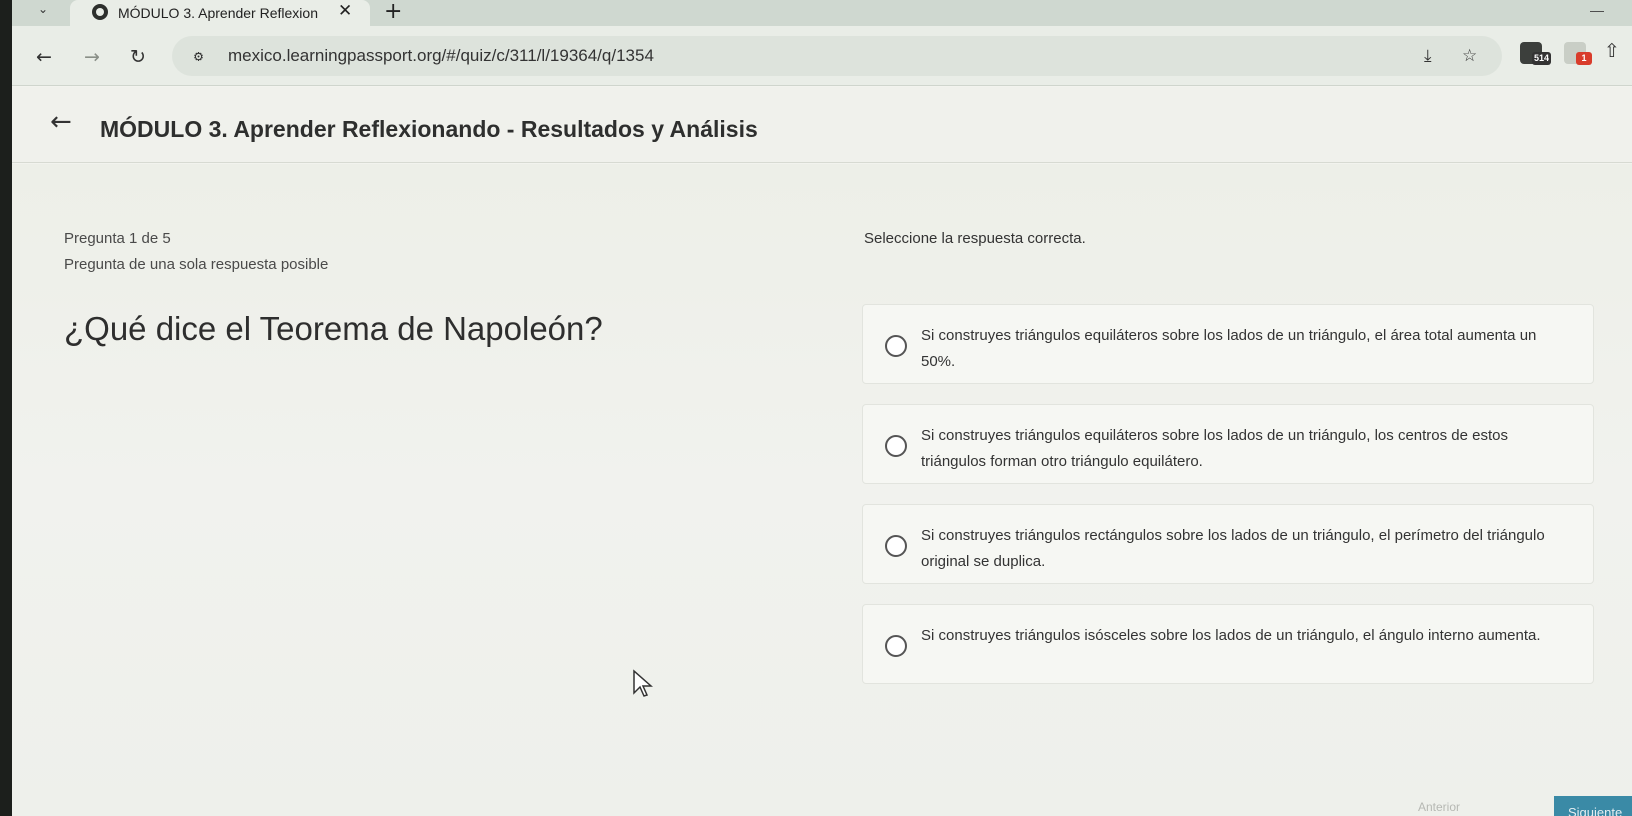 This screenshot has height=816, width=1632. Describe the element at coordinates (117, 238) in the screenshot. I see `question-counter: Pregunta 1 de 5` at that location.